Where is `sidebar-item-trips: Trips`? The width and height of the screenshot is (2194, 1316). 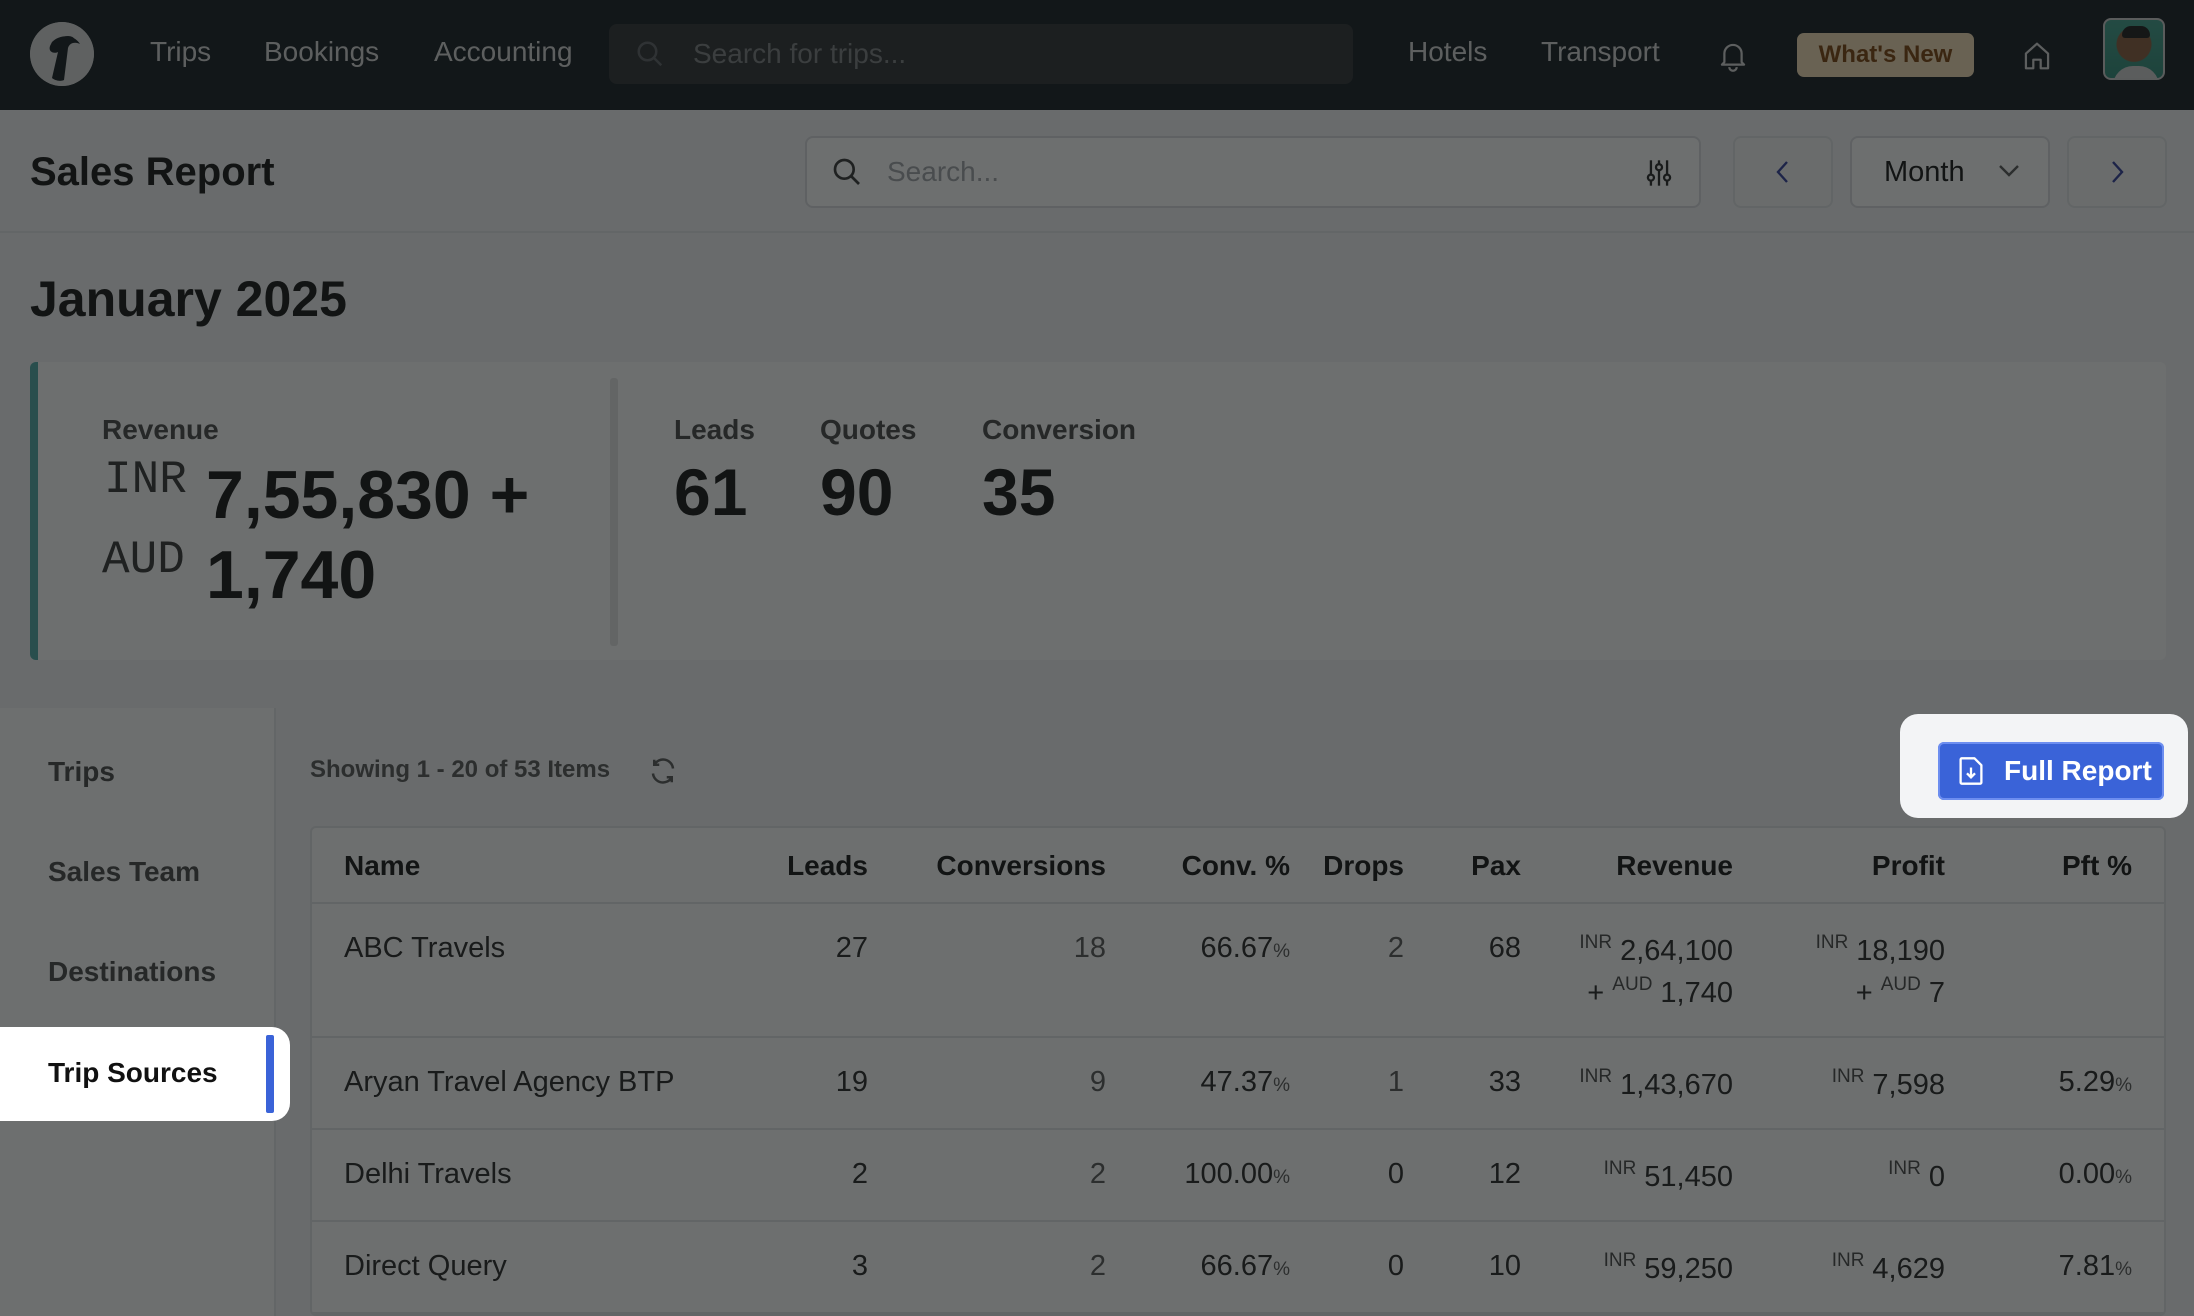 sidebar-item-trips: Trips is located at coordinates (81, 772).